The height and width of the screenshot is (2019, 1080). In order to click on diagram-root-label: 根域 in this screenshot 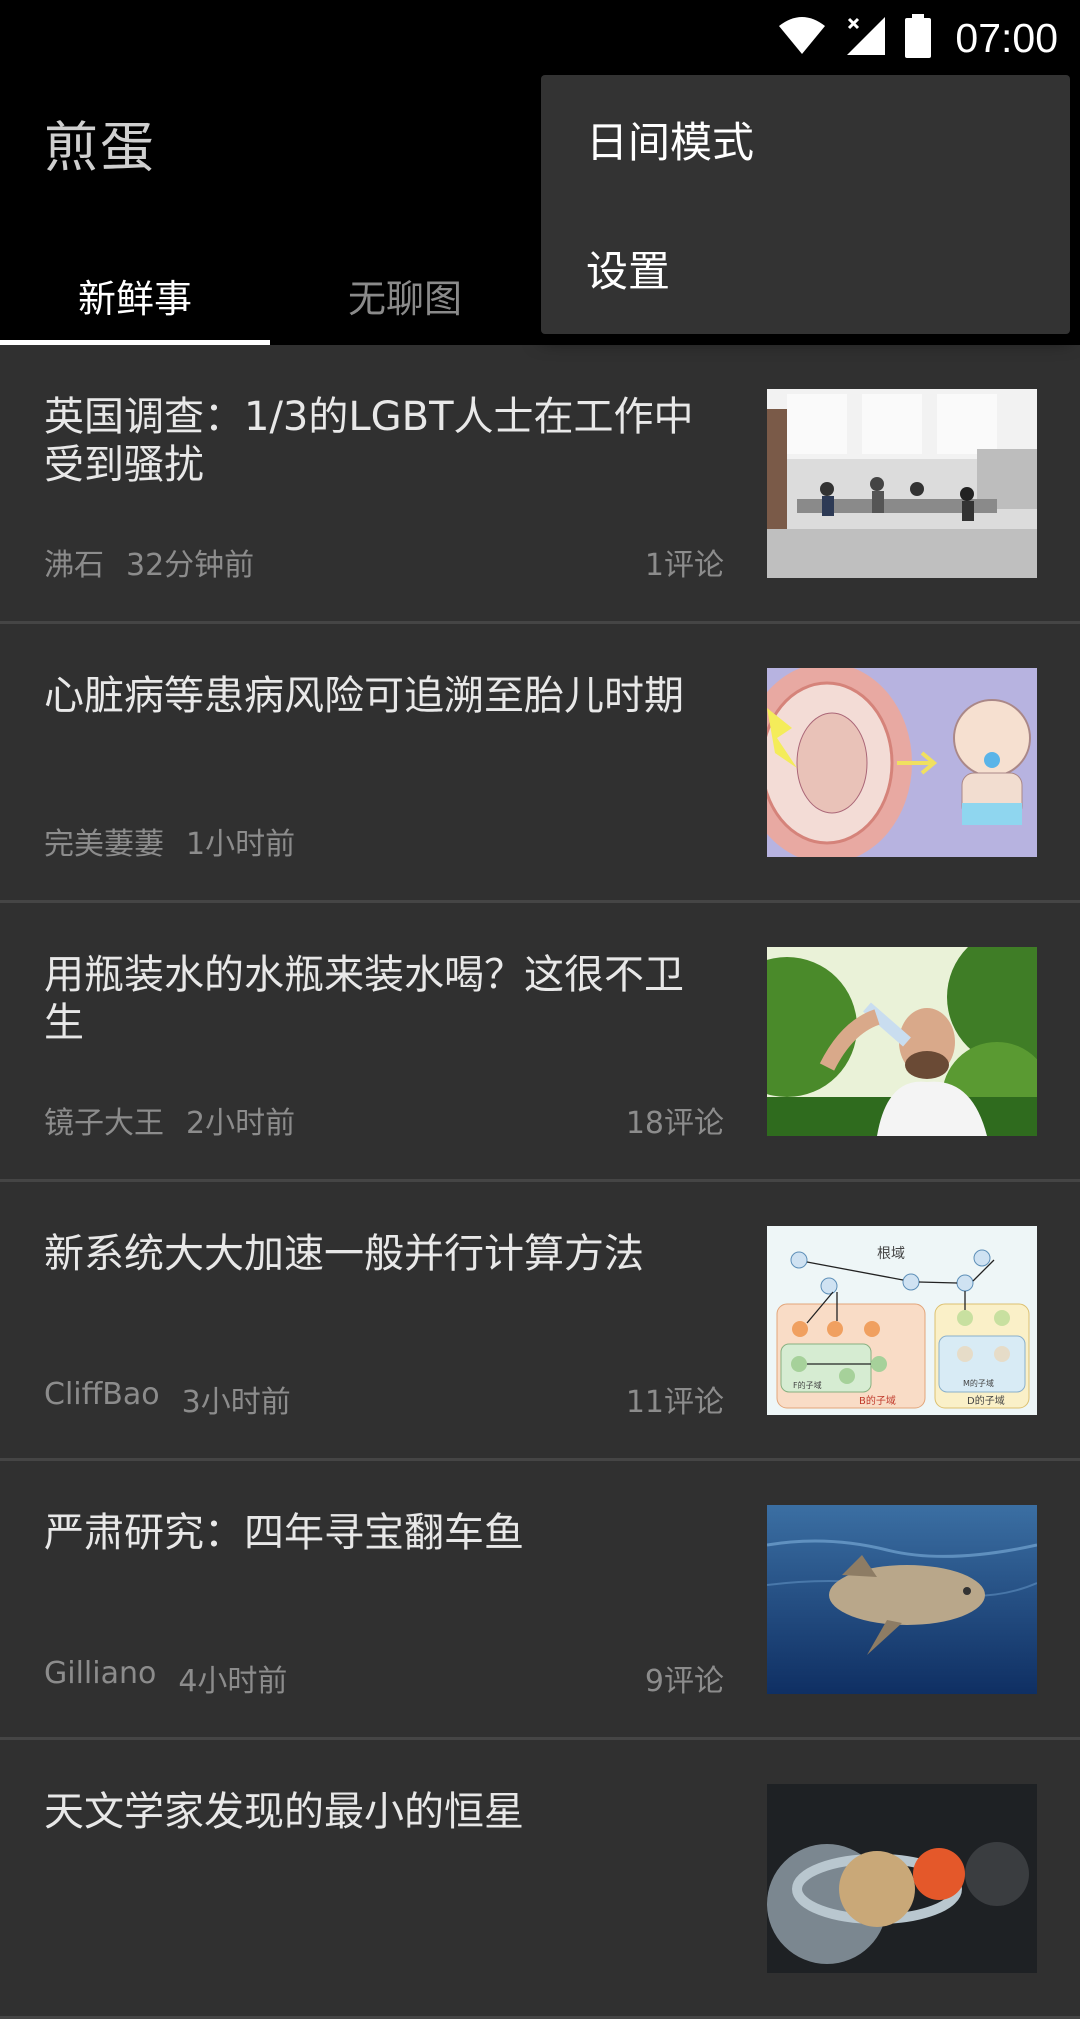, I will do `click(891, 1254)`.